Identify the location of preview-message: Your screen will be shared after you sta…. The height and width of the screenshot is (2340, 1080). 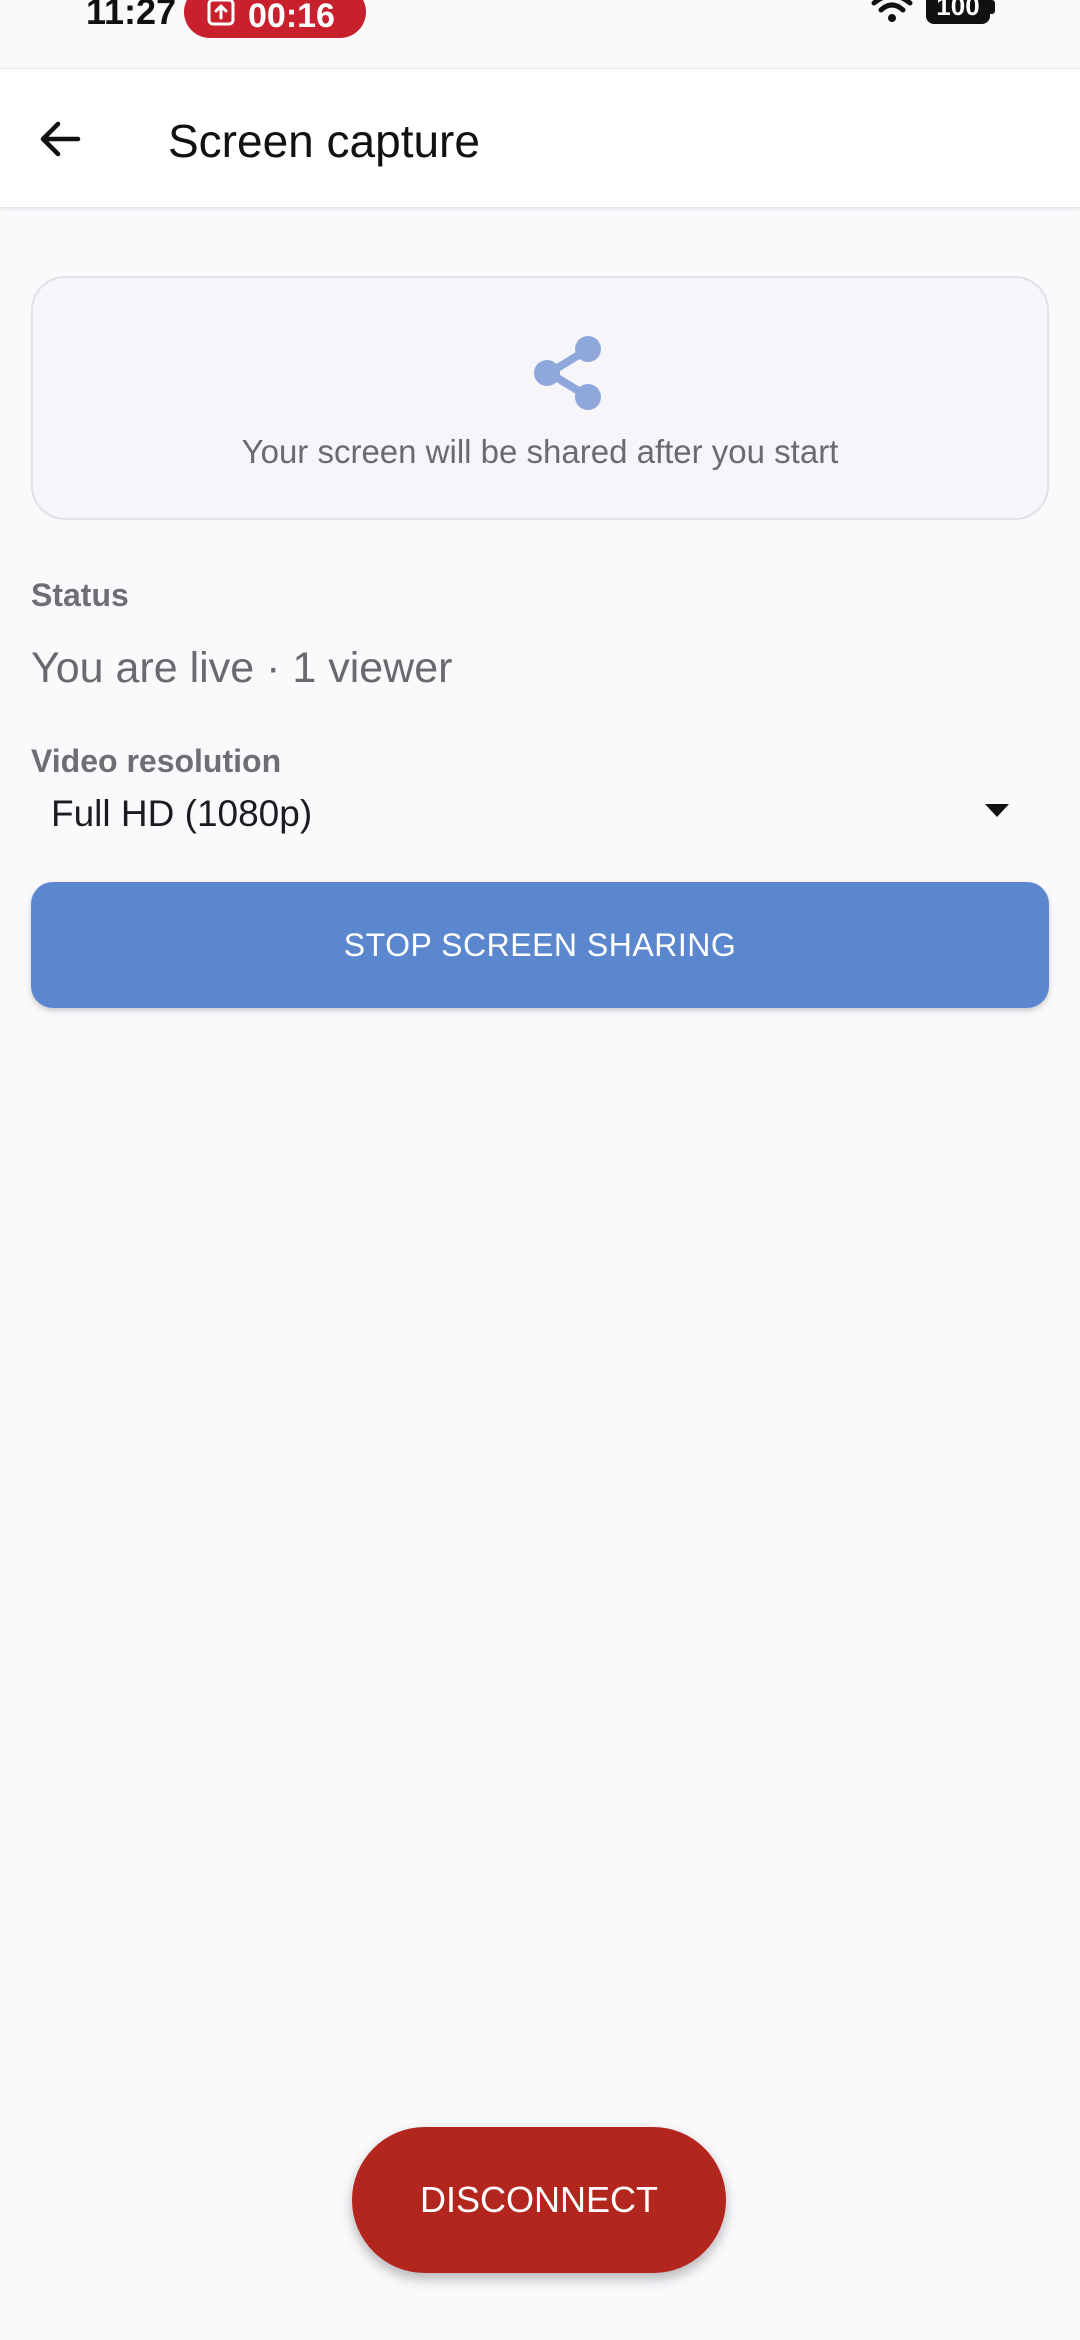
(540, 451).